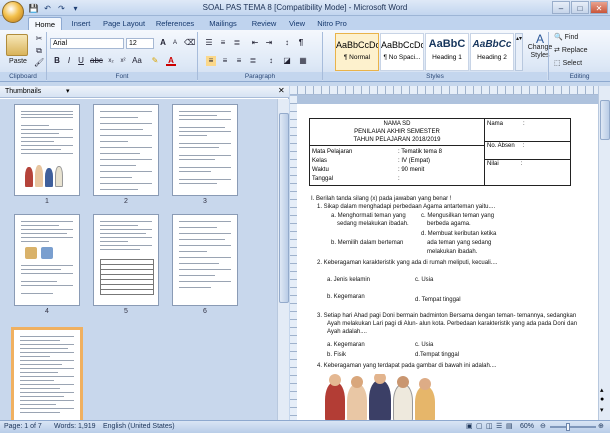 The image size is (610, 433). What do you see at coordinates (573, 427) in the screenshot?
I see `zoom-slider` at bounding box center [573, 427].